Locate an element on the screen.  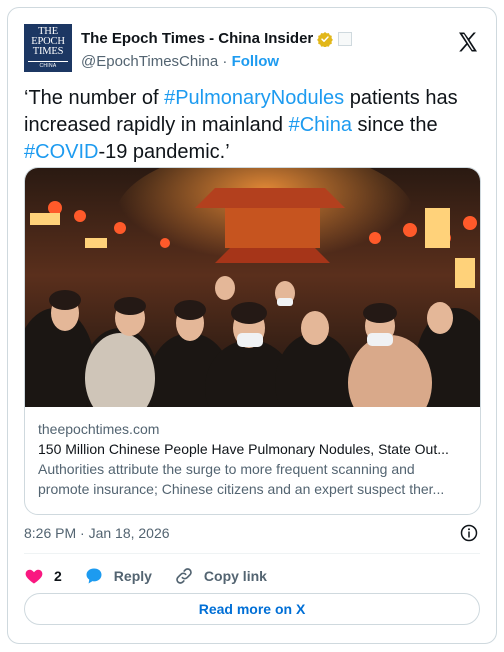
hashtag-pulmonary-nodules: #PulmonaryNodules is located at coordinates (254, 98).